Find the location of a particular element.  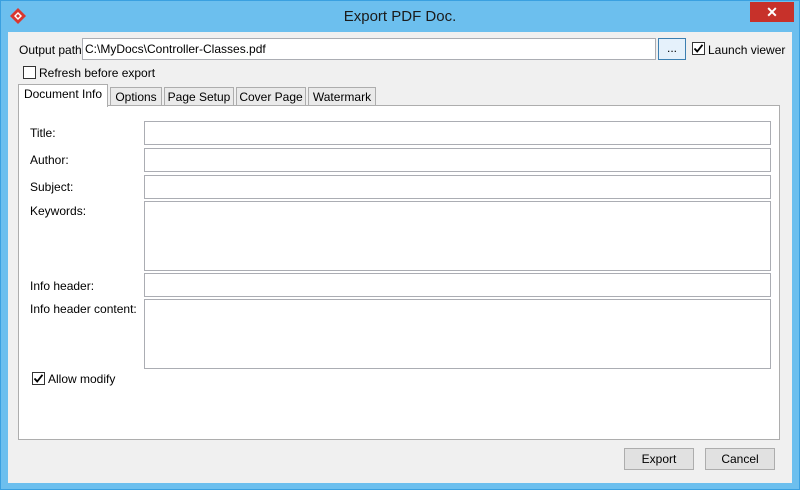

refresh-before-export-checkbox is located at coordinates (29, 72).